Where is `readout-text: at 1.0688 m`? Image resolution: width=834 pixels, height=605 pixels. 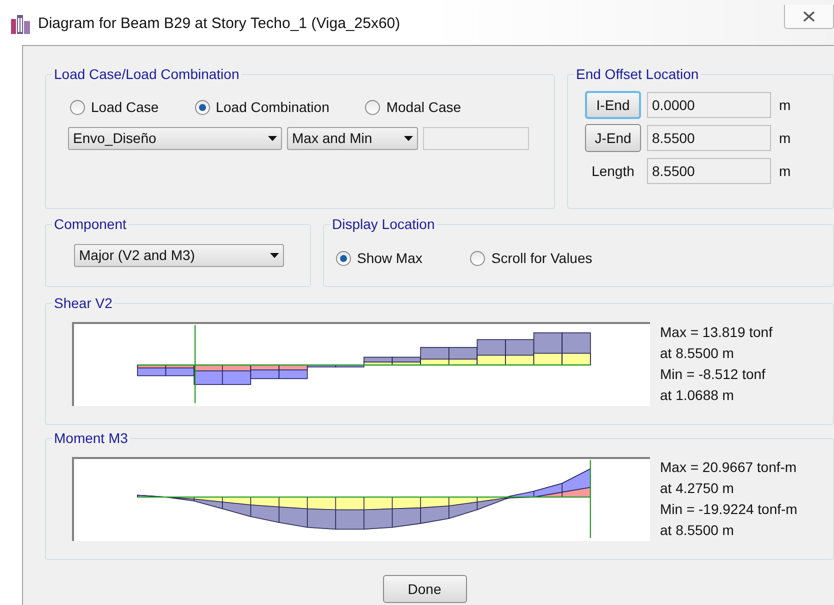
readout-text: at 1.0688 m is located at coordinates (697, 395).